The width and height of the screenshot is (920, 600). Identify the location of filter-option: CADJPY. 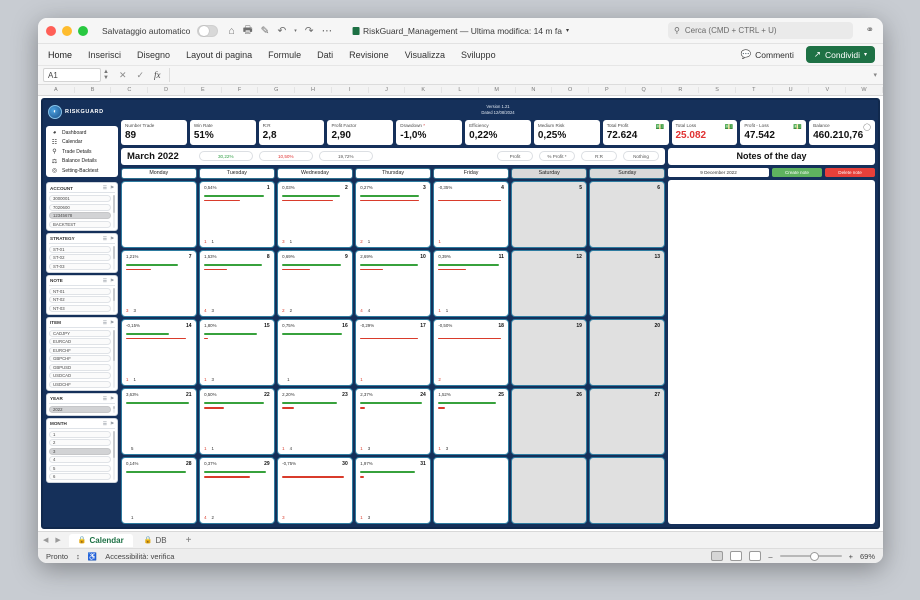
(80, 333).